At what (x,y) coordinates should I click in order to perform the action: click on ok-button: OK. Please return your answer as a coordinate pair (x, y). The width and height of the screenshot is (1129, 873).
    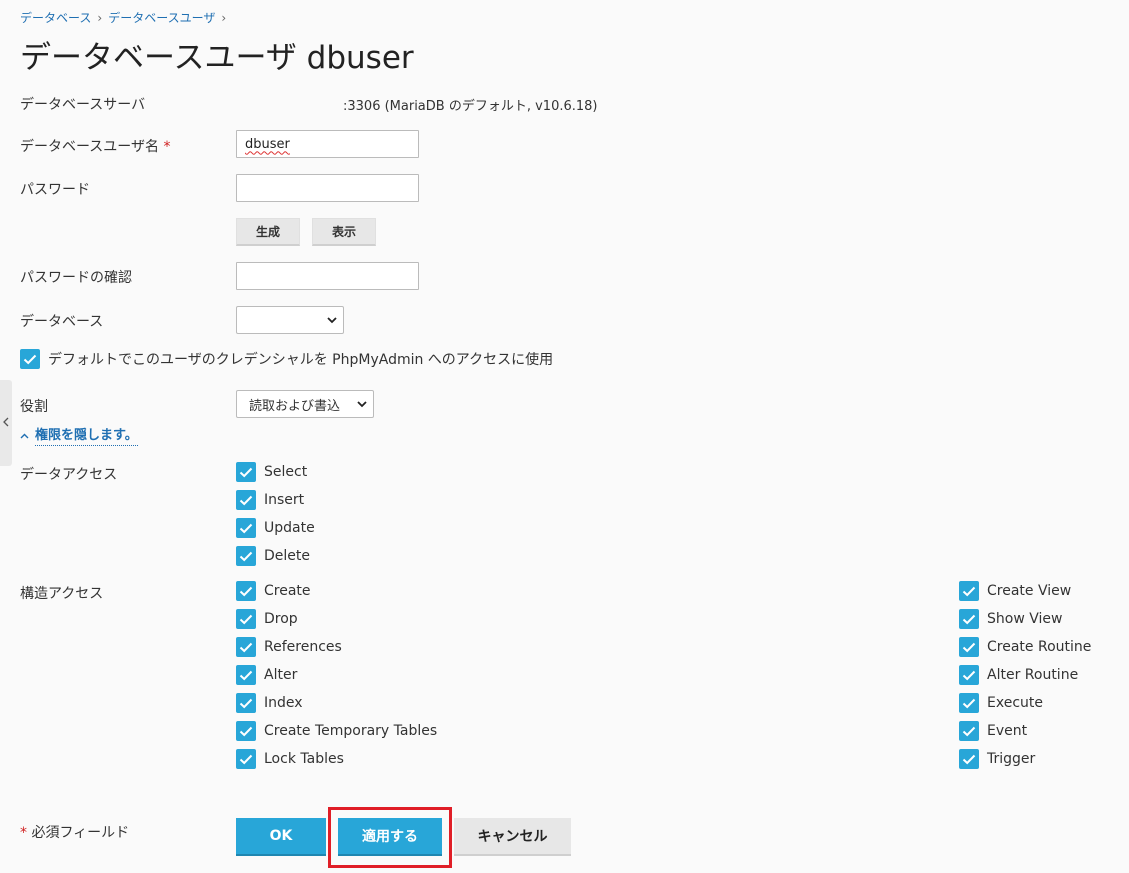
    Looking at the image, I should click on (281, 837).